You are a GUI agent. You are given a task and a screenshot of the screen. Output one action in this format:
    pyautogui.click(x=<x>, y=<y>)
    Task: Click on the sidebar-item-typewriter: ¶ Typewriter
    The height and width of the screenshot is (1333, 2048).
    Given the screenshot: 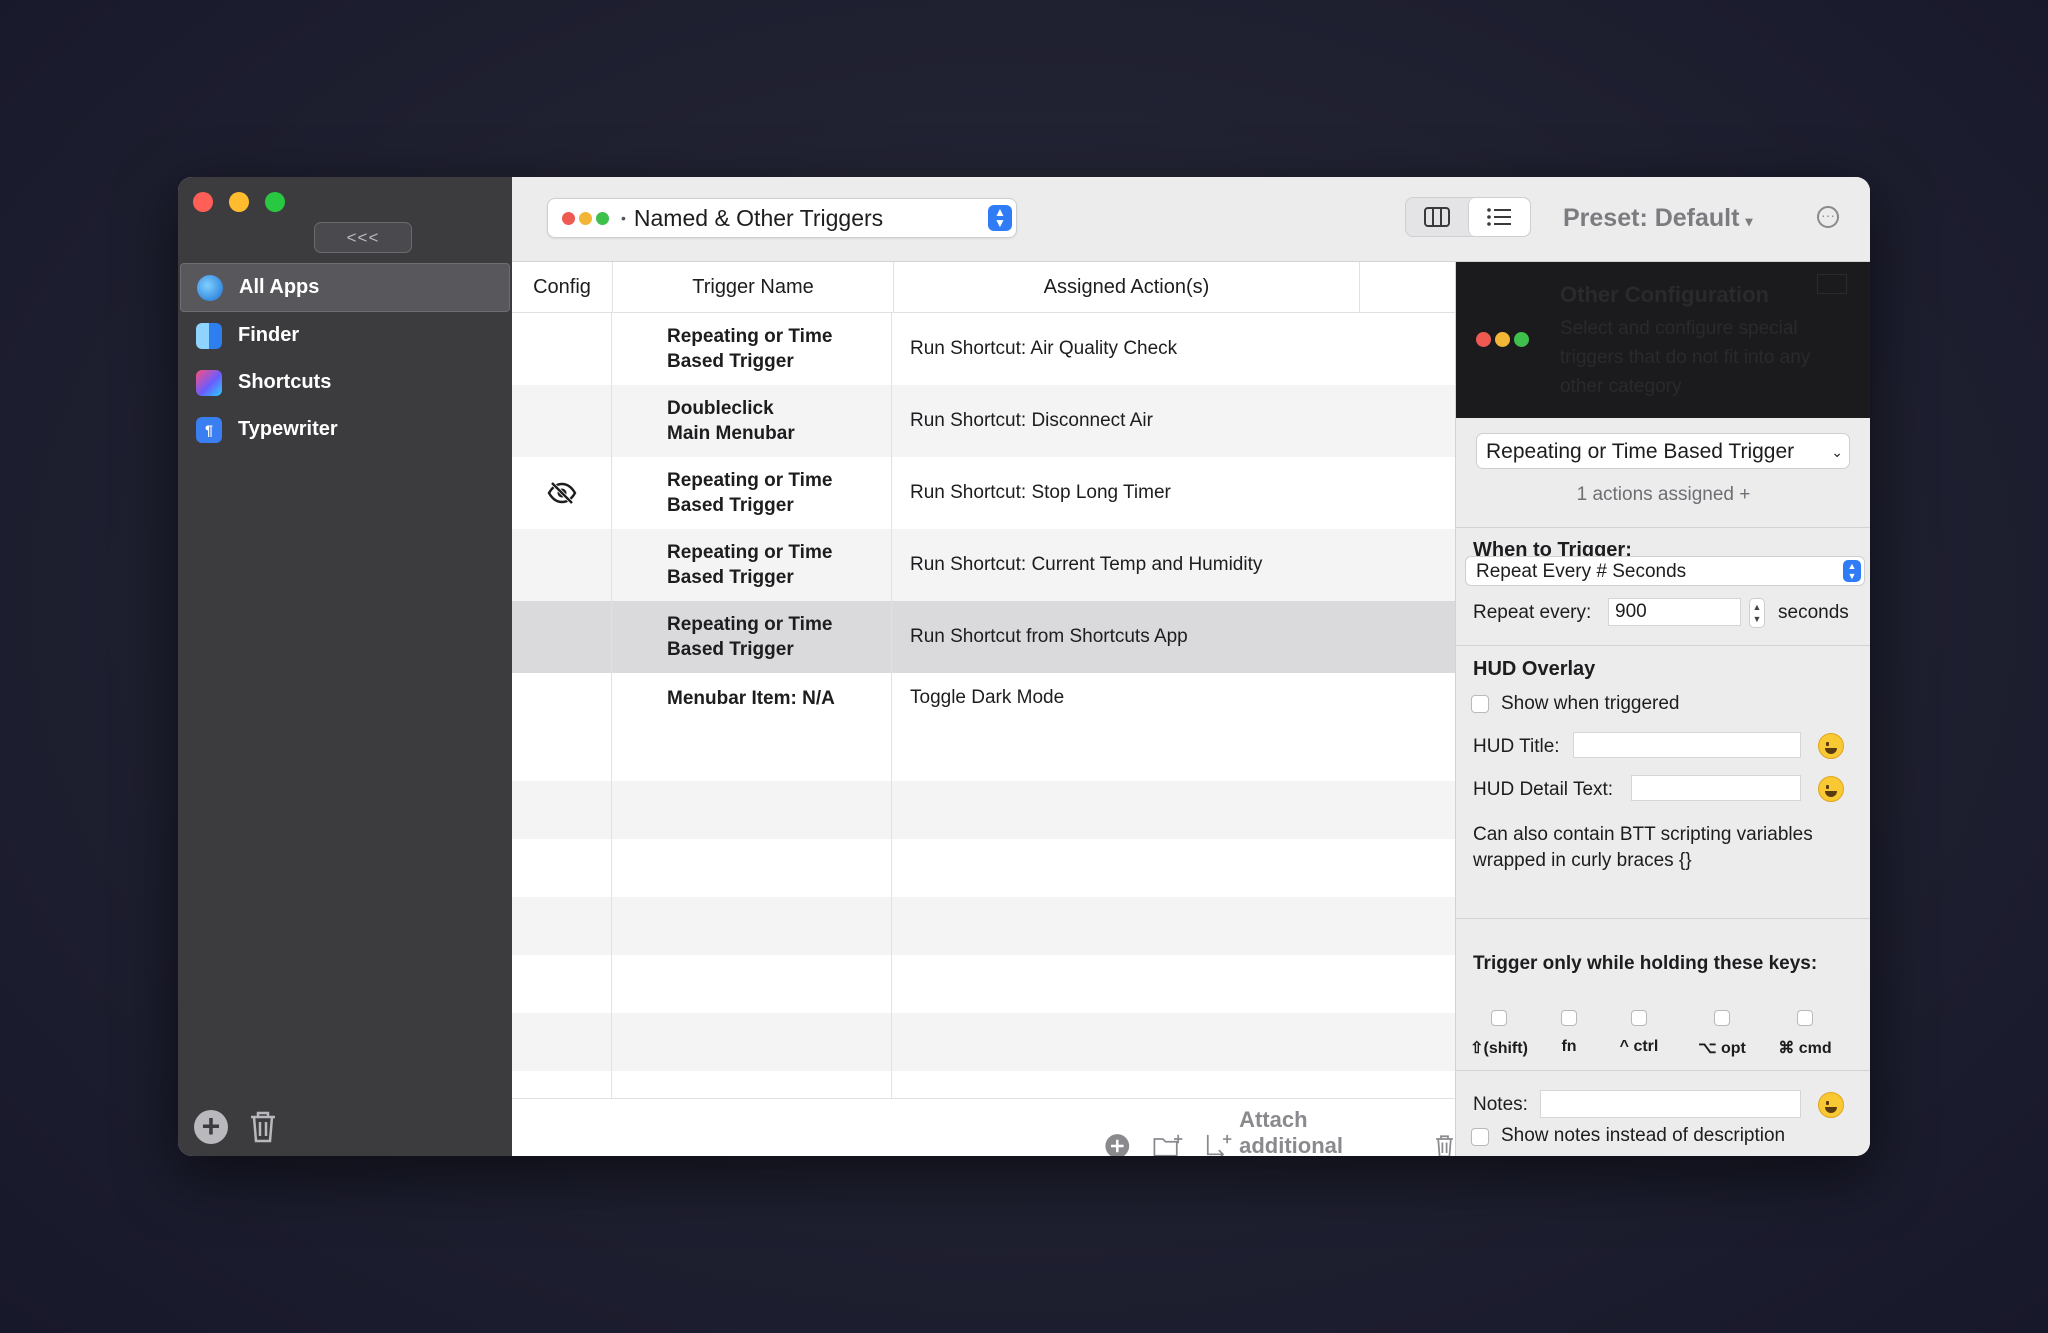 What is the action you would take?
    pyautogui.click(x=345, y=429)
    